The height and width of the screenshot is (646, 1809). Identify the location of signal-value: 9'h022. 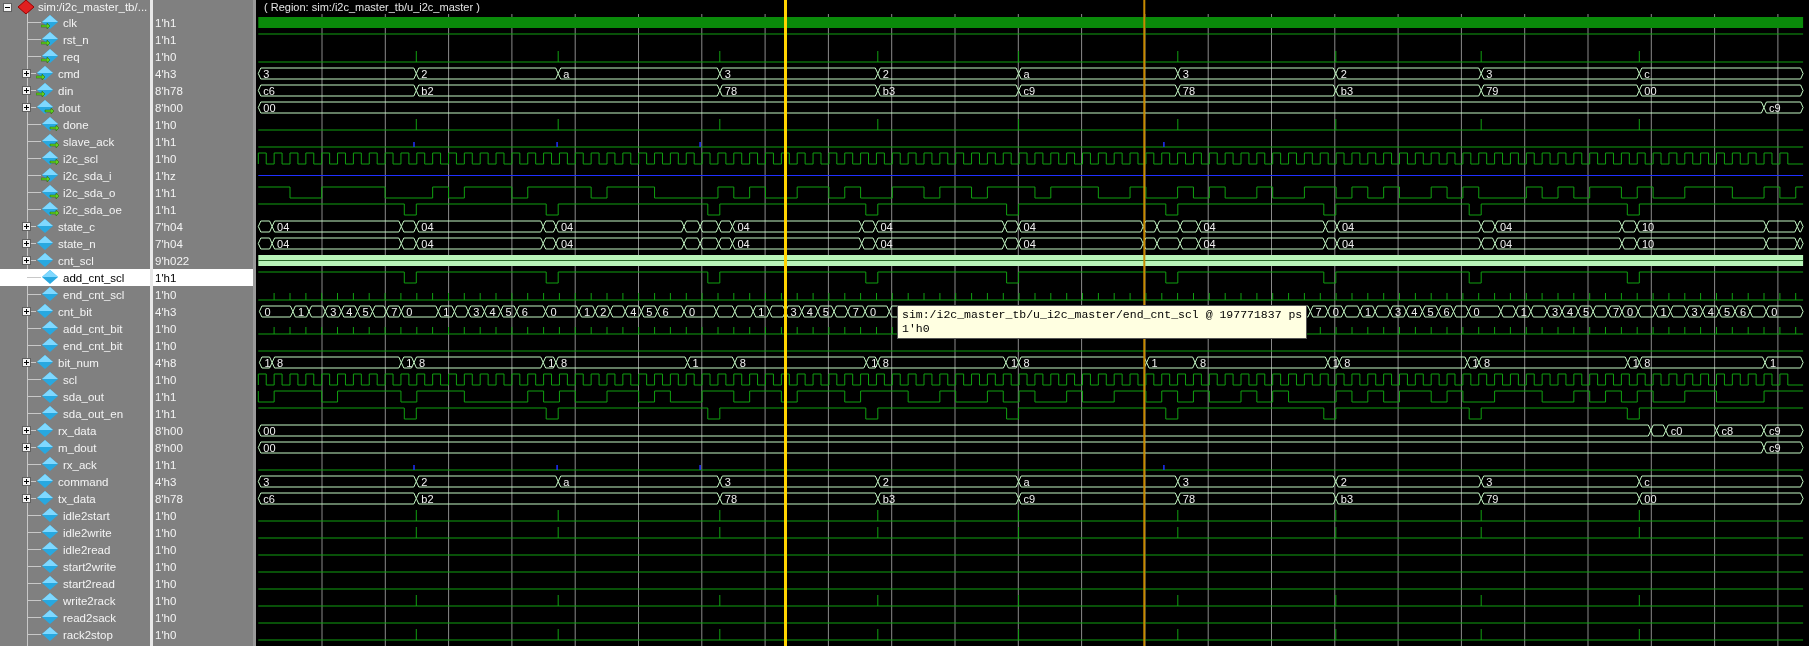
(172, 260).